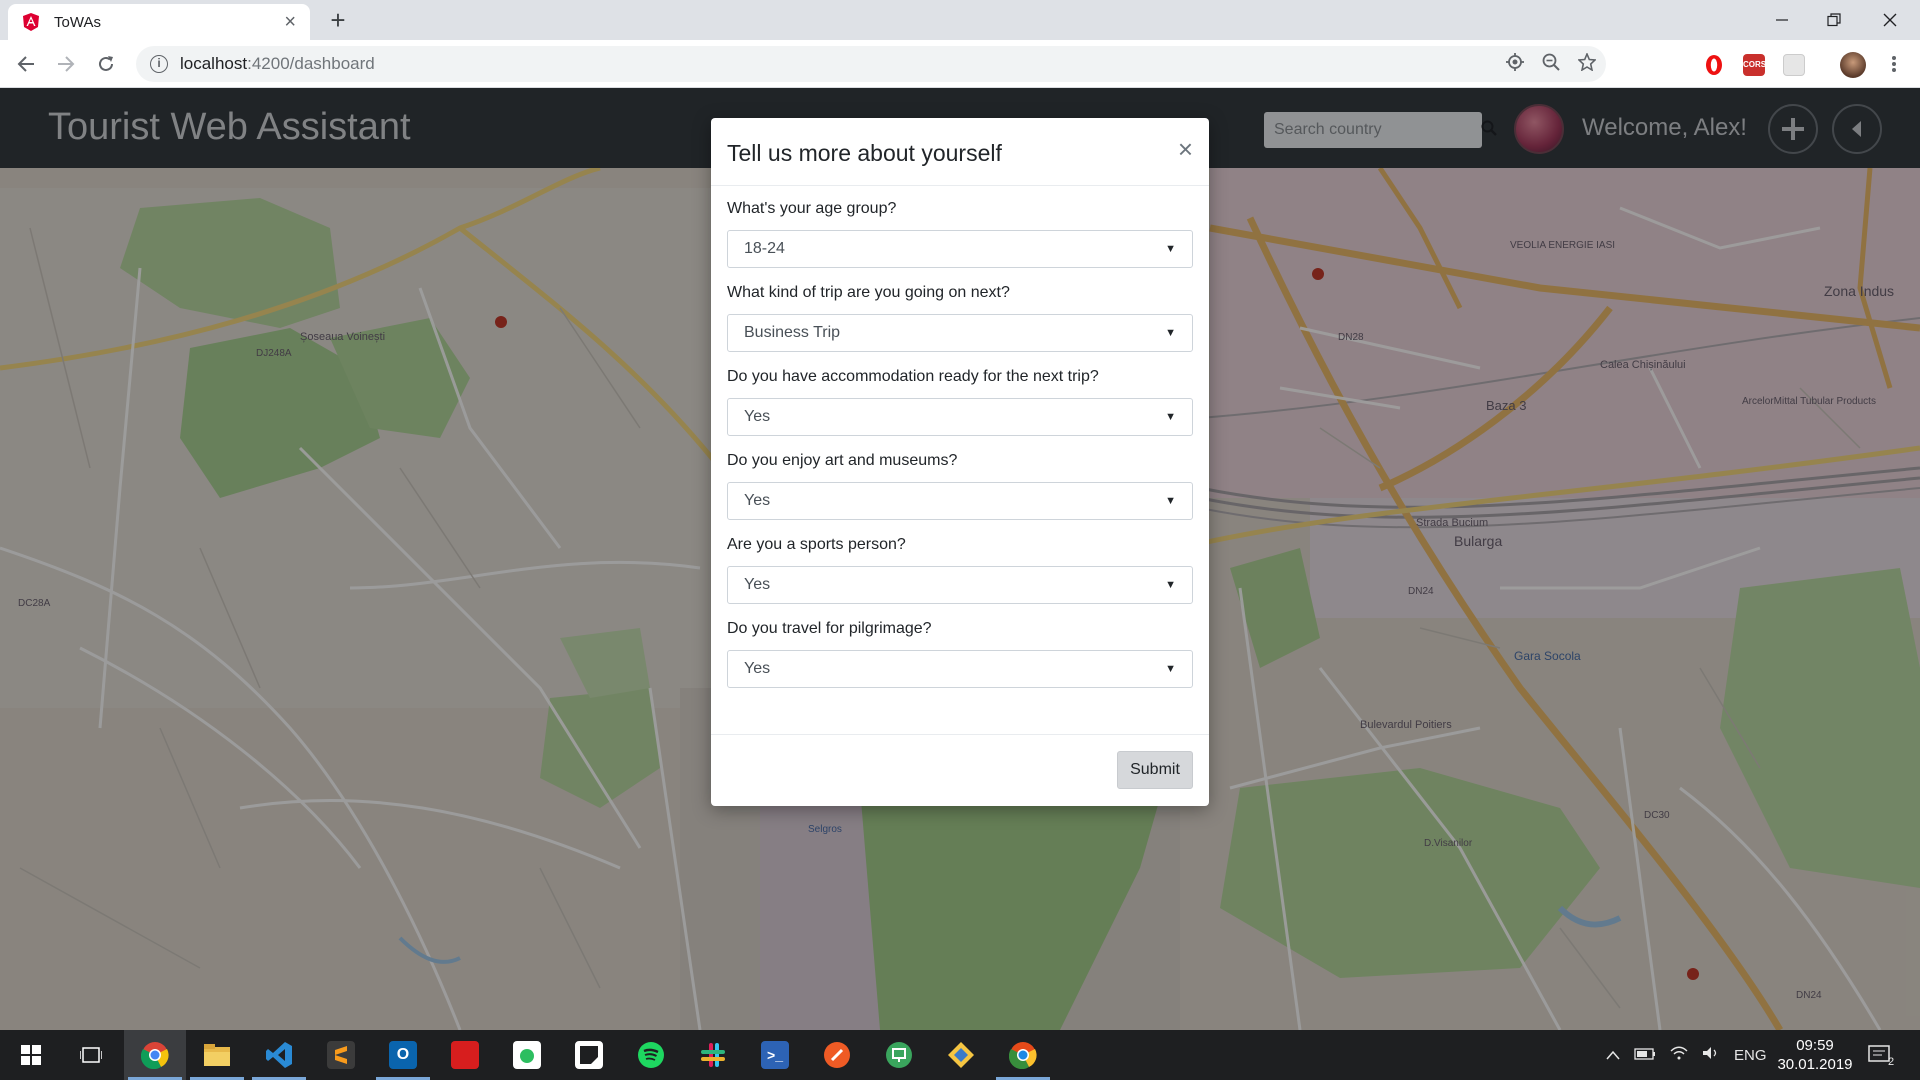 This screenshot has width=1920, height=1080. Describe the element at coordinates (1815, 1045) in the screenshot. I see `clock-time: 09:59` at that location.